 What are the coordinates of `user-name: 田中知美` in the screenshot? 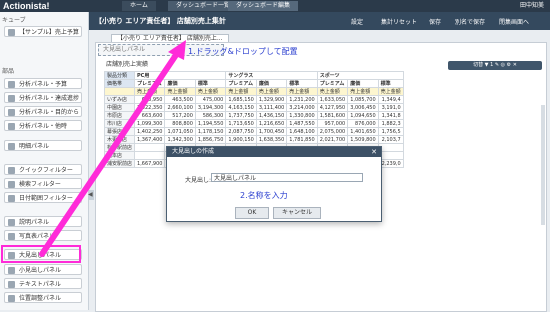 It's located at (535, 6).